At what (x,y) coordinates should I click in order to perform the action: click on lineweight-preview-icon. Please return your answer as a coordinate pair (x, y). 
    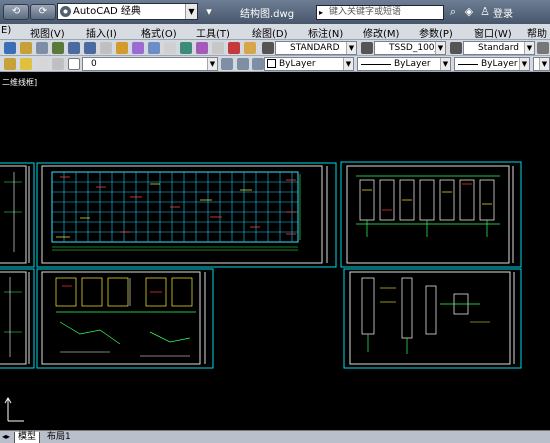
    Looking at the image, I should click on (468, 64).